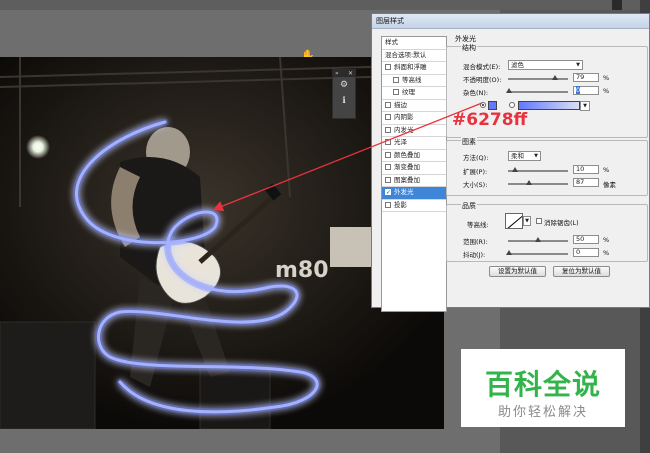  I want to click on watermark-logo: 百科全说 助你轻松解决, so click(543, 388).